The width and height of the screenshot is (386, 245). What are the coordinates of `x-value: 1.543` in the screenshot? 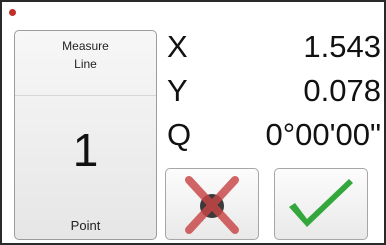 It's located at (342, 46).